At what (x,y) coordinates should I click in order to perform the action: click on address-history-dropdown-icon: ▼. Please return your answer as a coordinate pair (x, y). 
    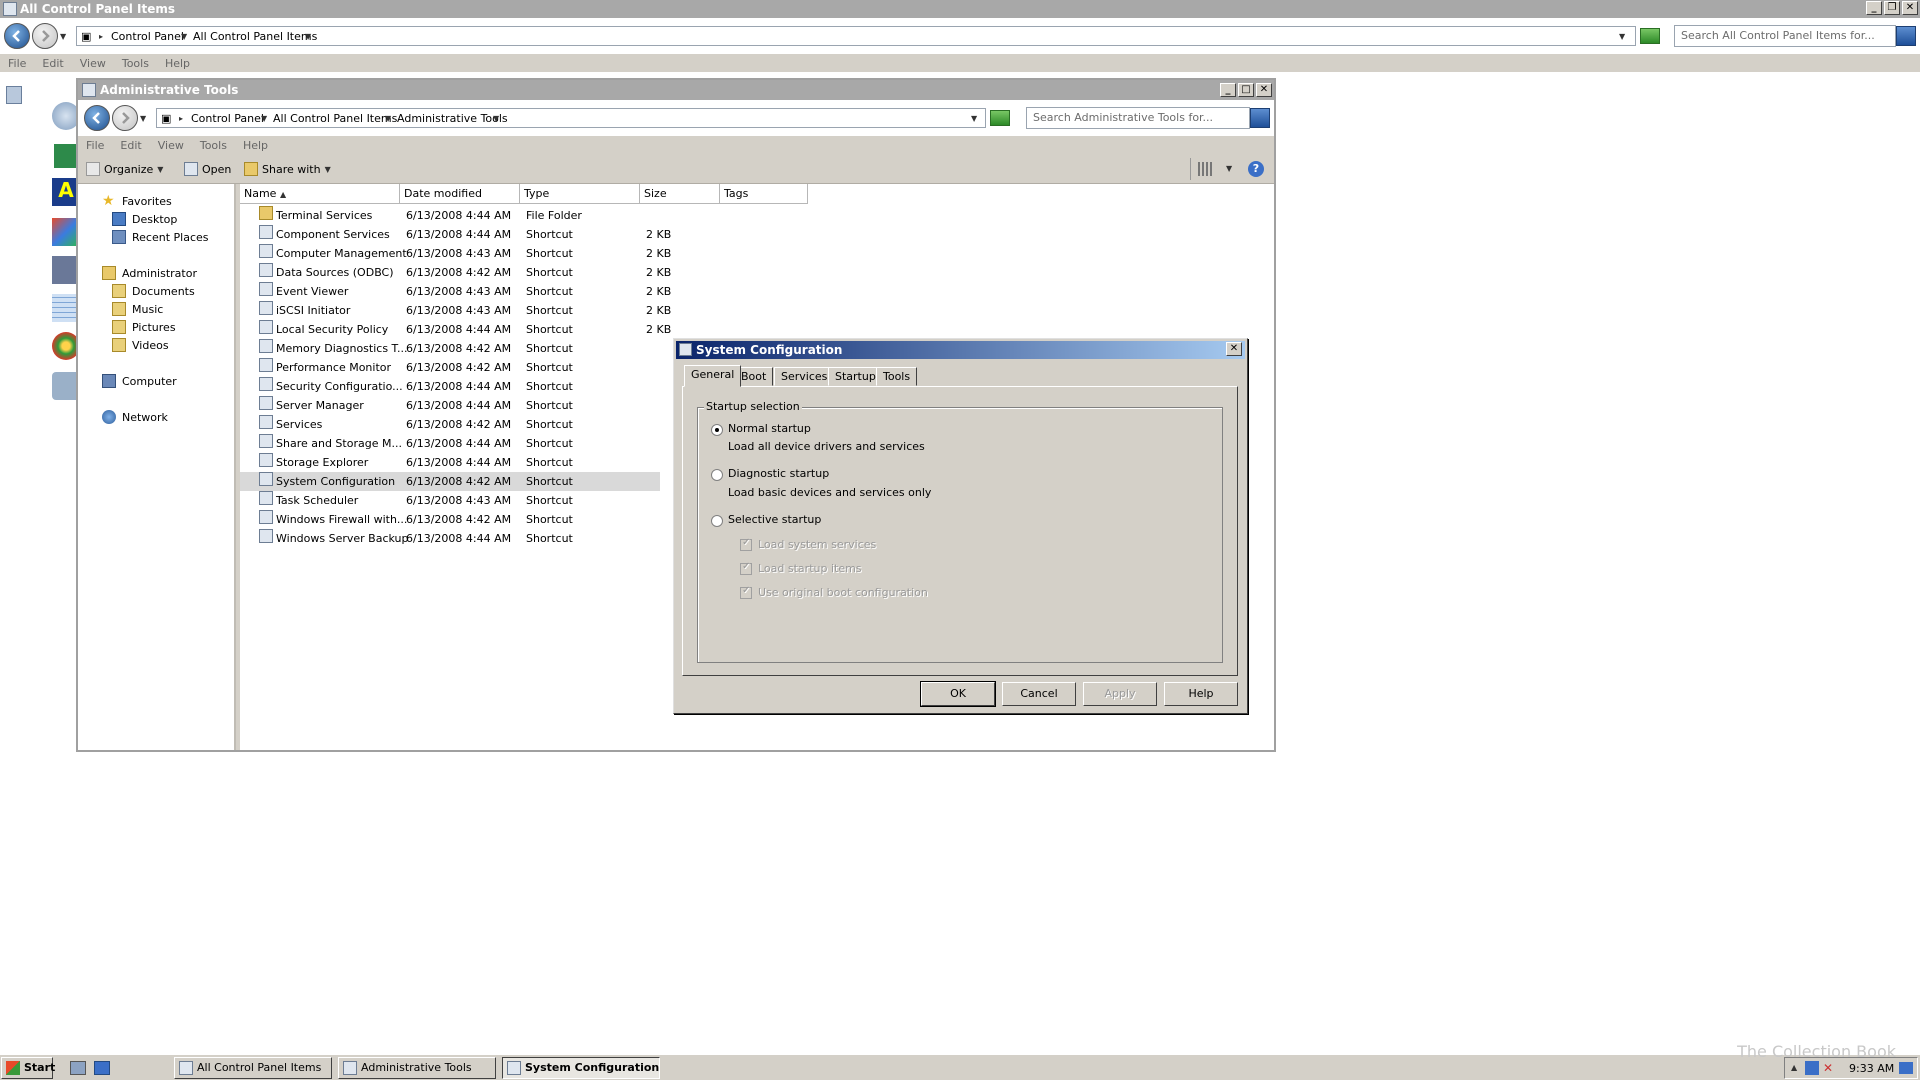
    Looking at the image, I should click on (974, 118).